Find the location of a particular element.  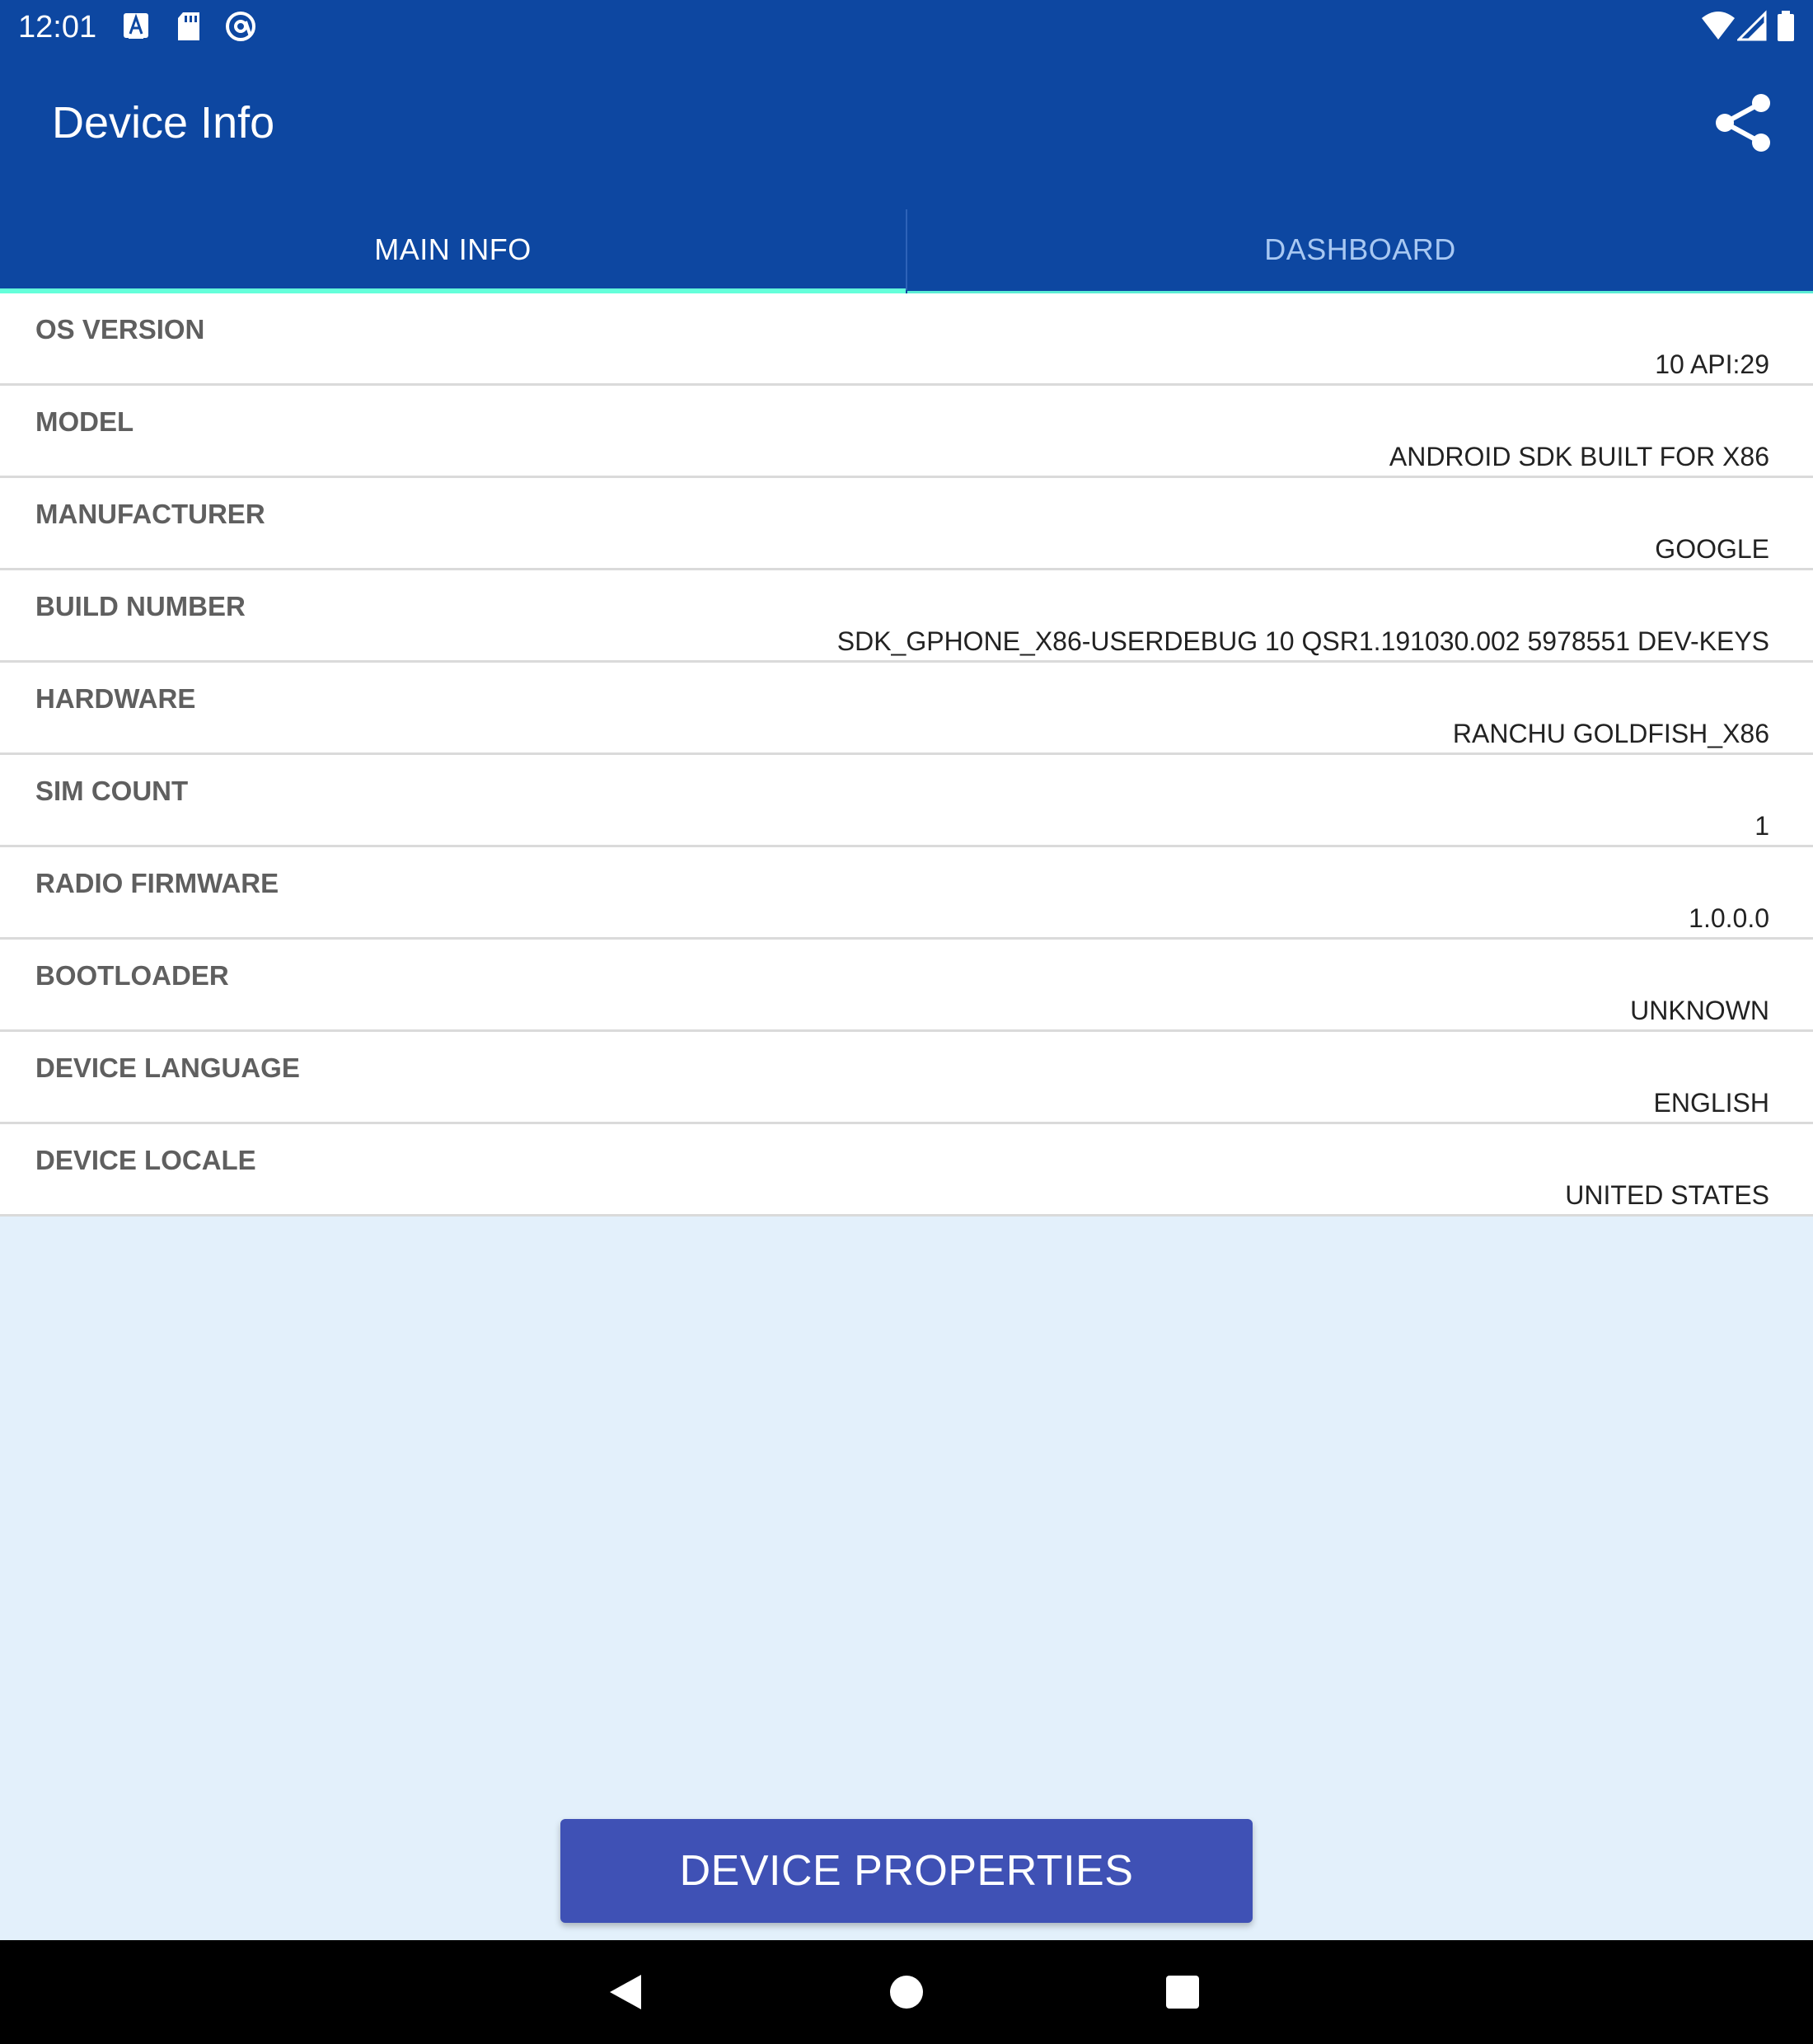

info-row-radio-firmware: RADIO FIRMWARE 1.0.0.0 is located at coordinates (906, 893).